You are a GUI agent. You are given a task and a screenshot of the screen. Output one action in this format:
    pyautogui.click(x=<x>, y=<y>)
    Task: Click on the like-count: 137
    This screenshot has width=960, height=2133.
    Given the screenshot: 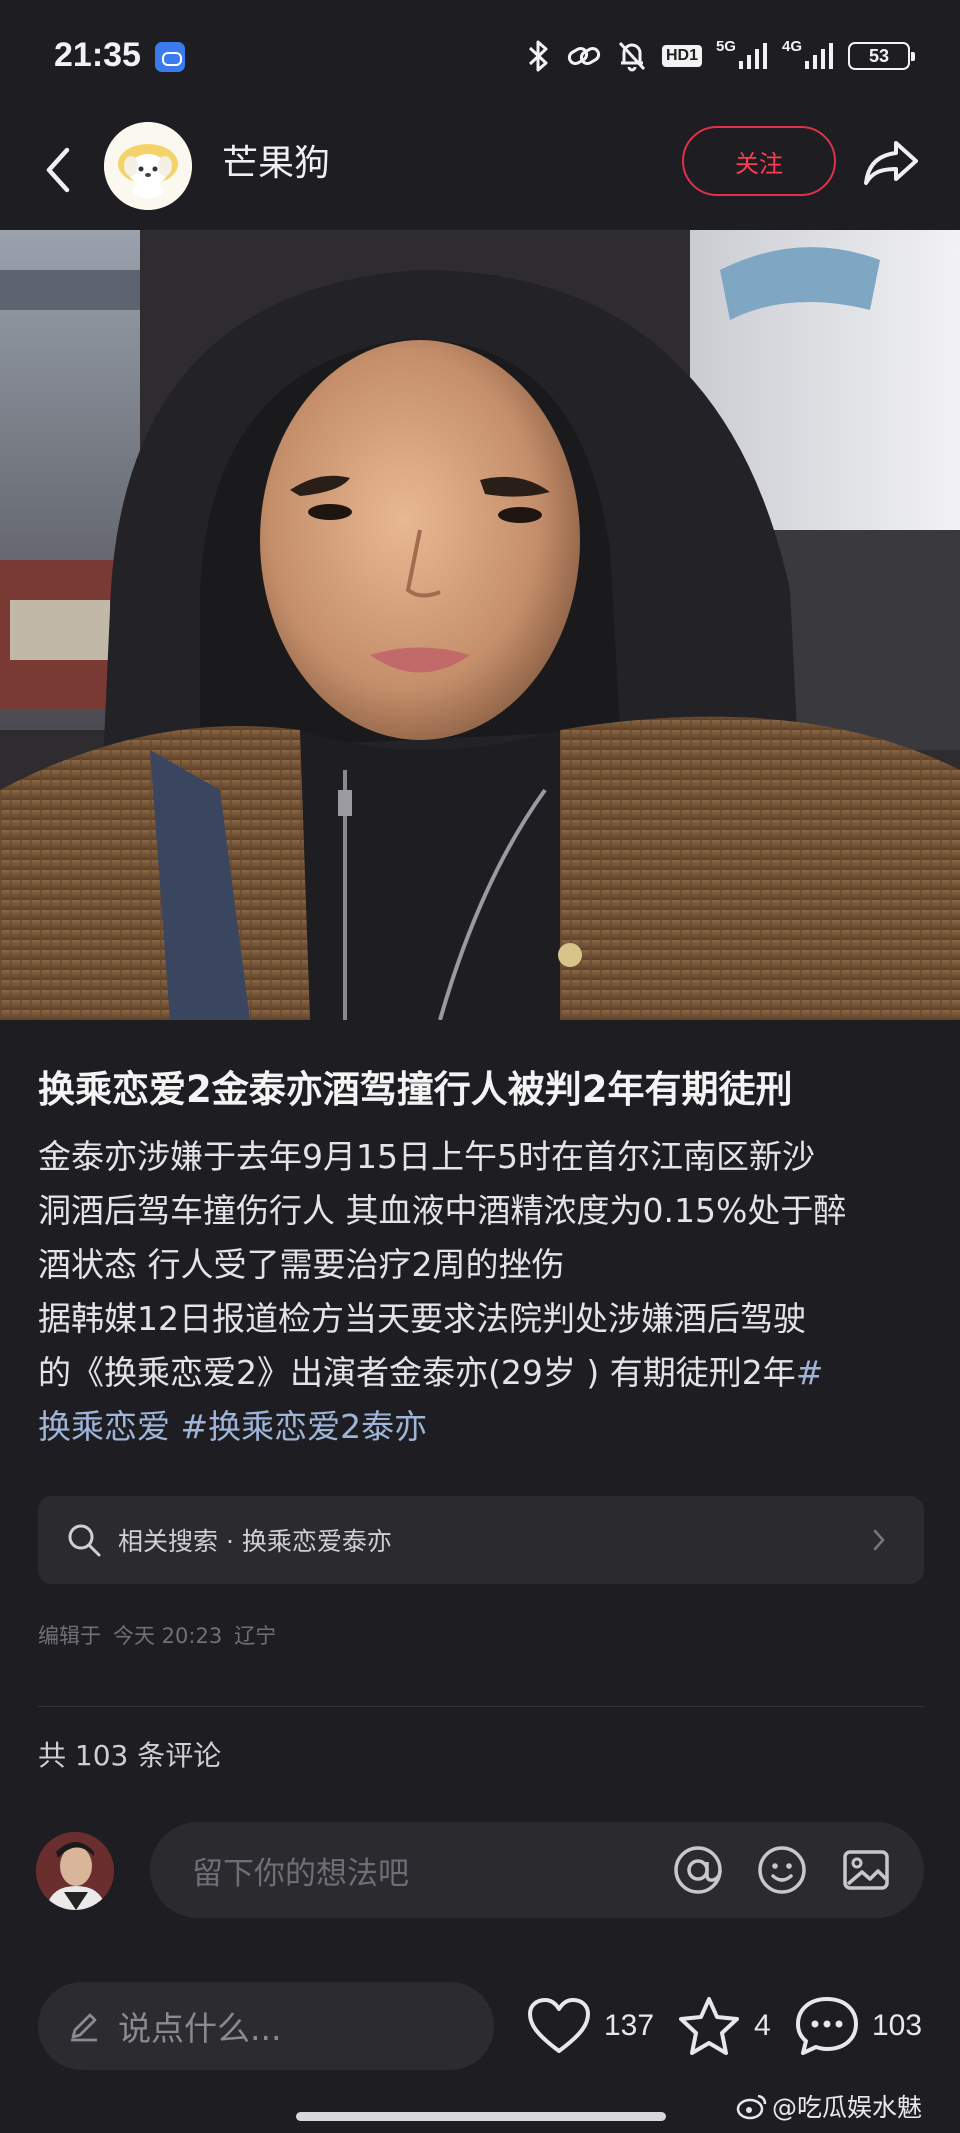 What is the action you would take?
    pyautogui.click(x=629, y=2025)
    